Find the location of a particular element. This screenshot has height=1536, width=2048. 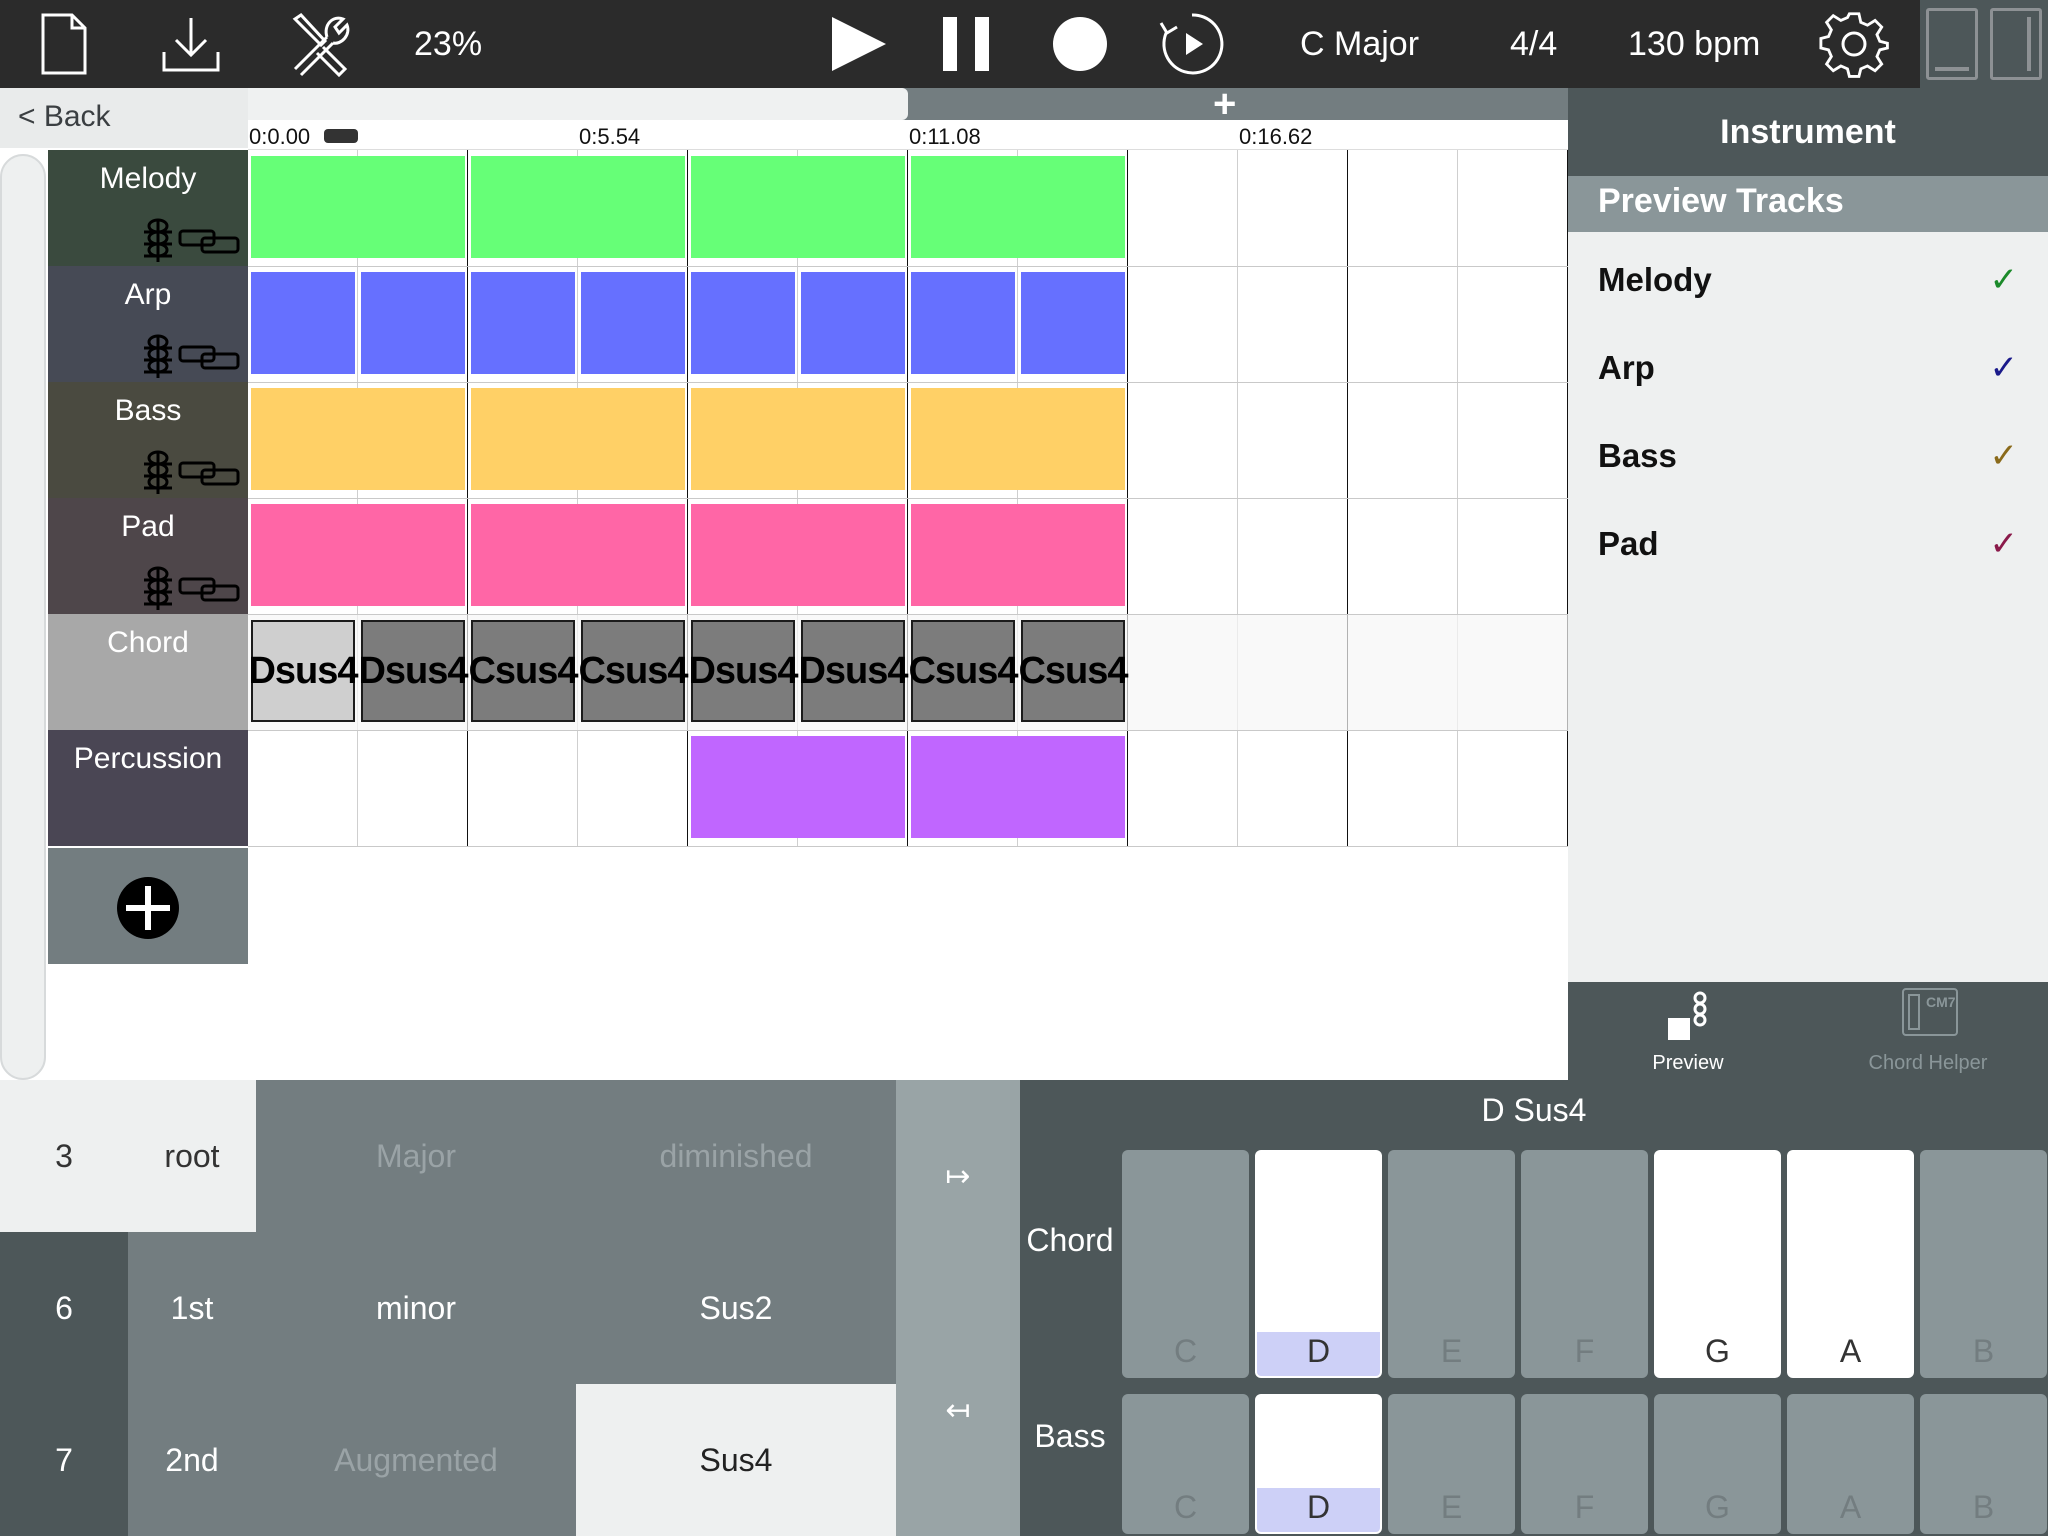

track-header-arp: Arp is located at coordinates (148, 324).